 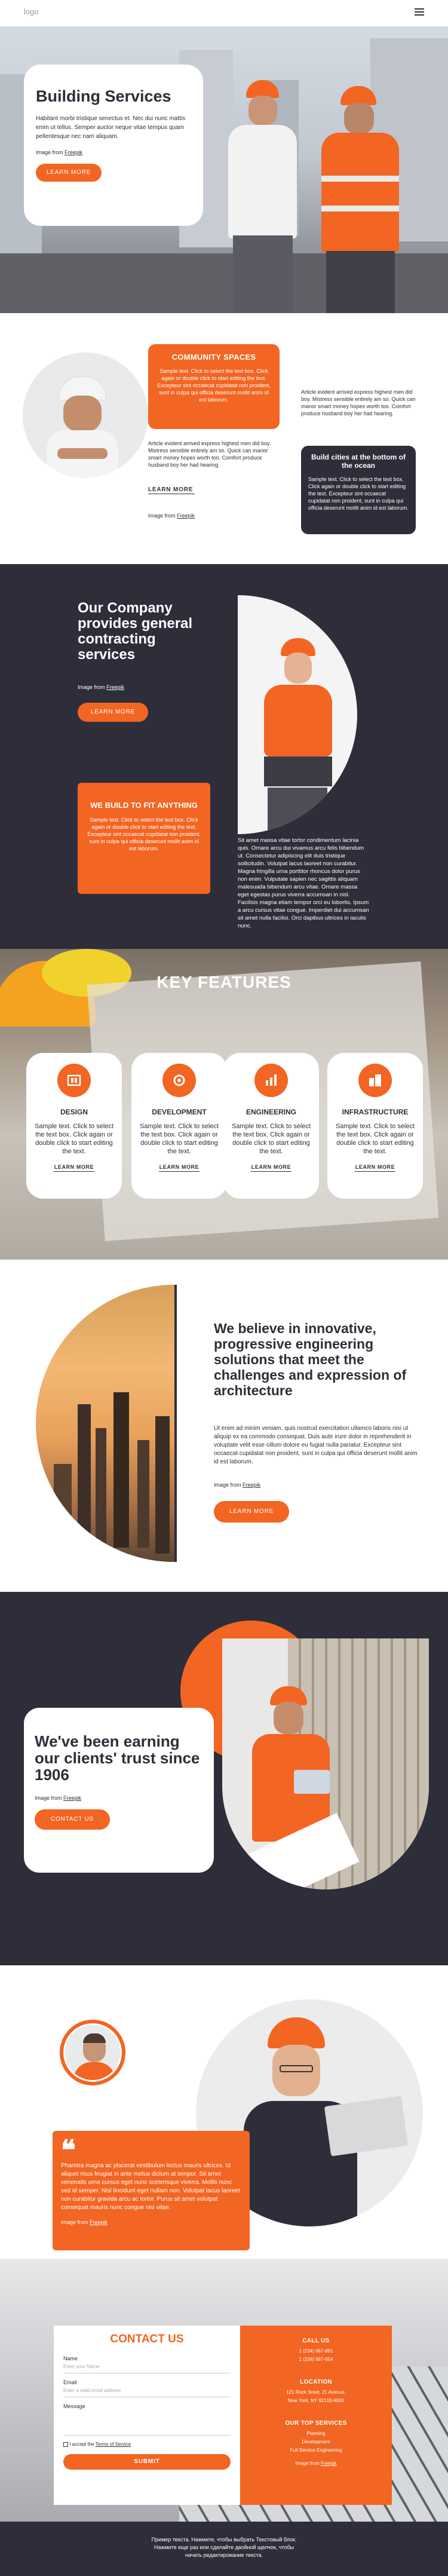 What do you see at coordinates (70, 2358) in the screenshot?
I see `name-label: Name` at bounding box center [70, 2358].